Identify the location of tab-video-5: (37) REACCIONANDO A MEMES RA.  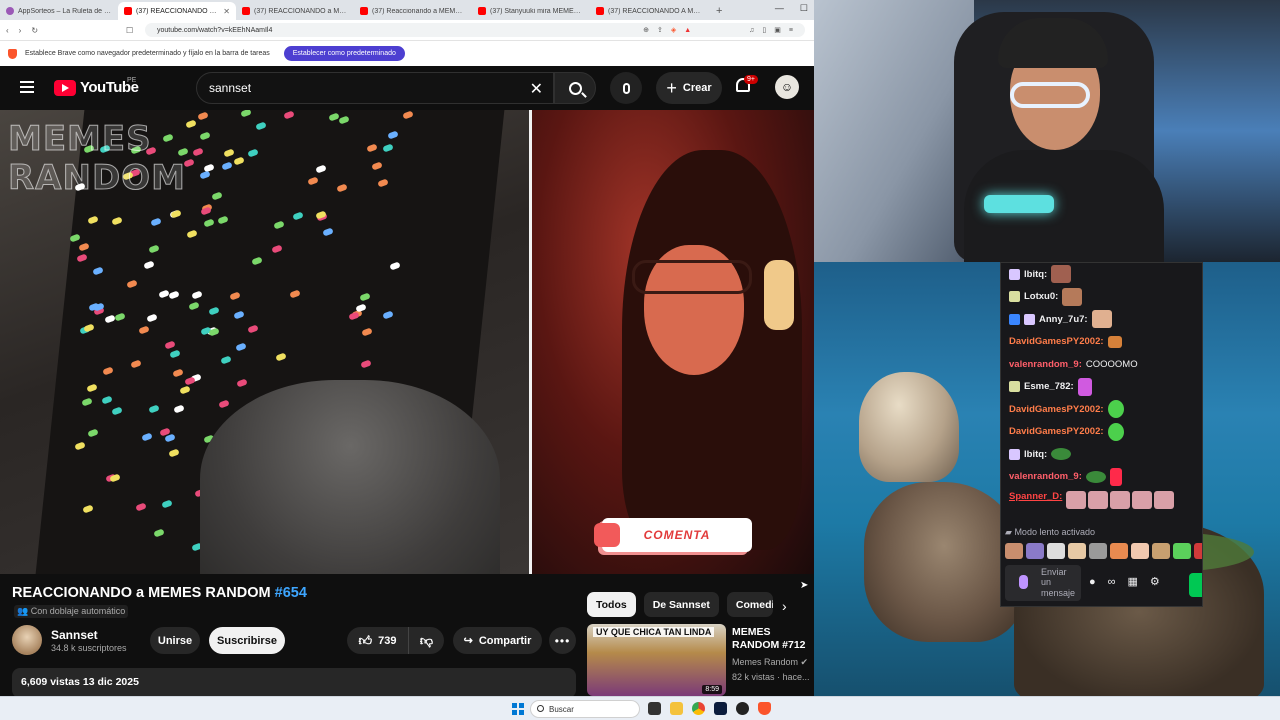
(649, 11).